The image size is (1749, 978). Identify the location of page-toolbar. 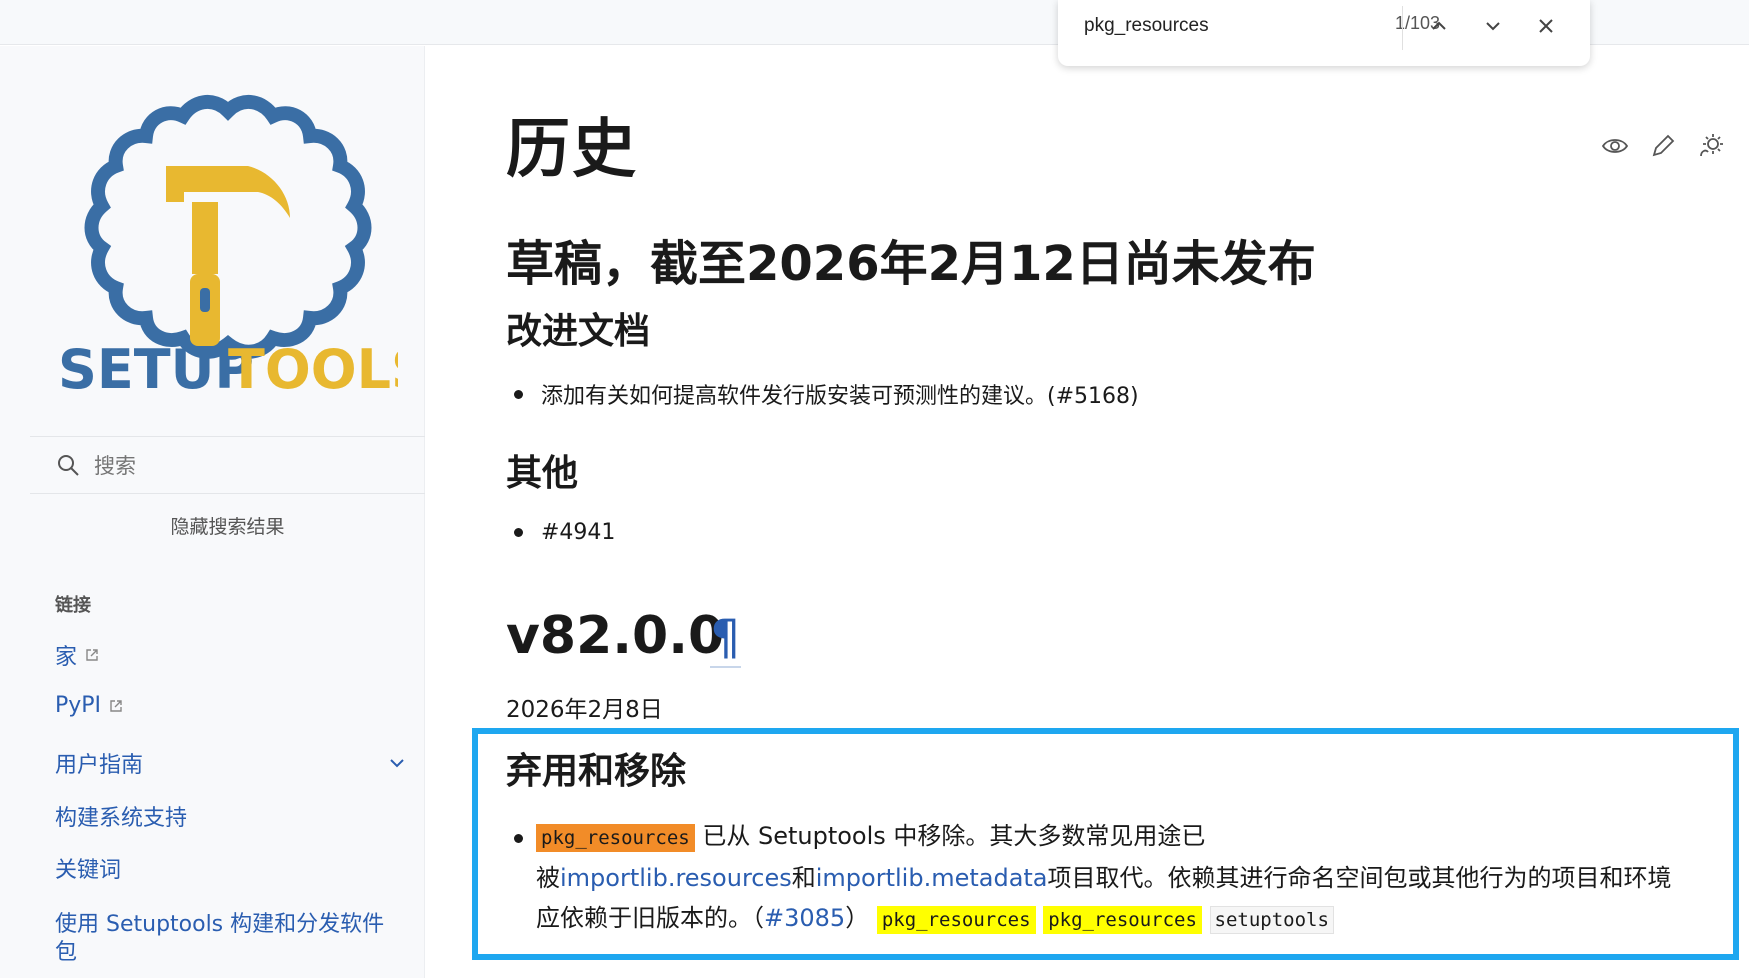
(1663, 146).